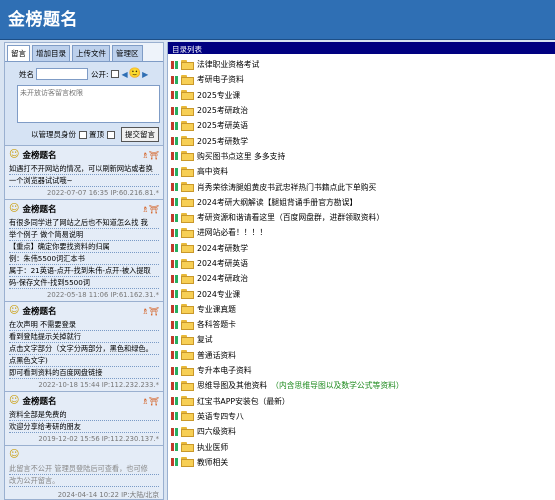  What do you see at coordinates (125, 74) in the screenshot?
I see `prev-emoji-icon: ◀` at bounding box center [125, 74].